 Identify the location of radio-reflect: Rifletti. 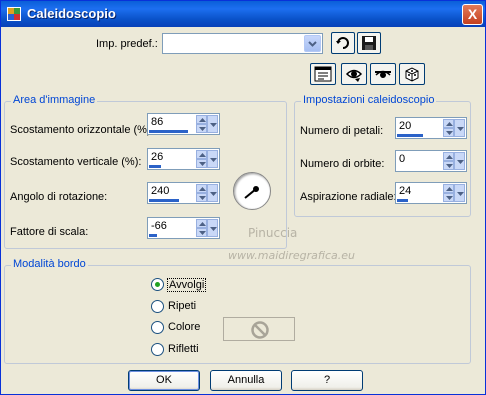
(181, 350).